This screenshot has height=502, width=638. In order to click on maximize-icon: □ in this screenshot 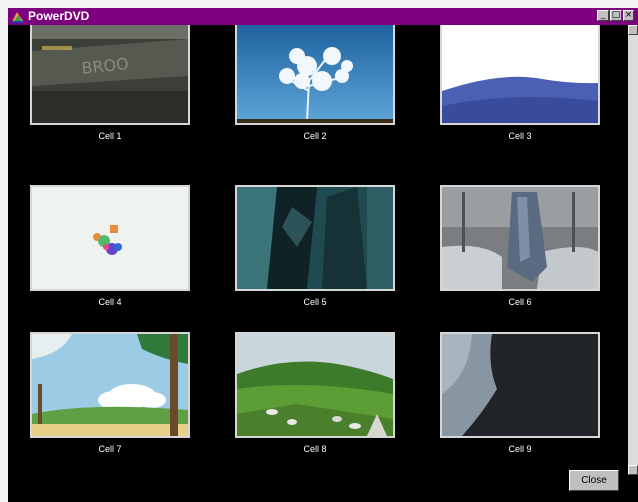, I will do `click(616, 15)`.